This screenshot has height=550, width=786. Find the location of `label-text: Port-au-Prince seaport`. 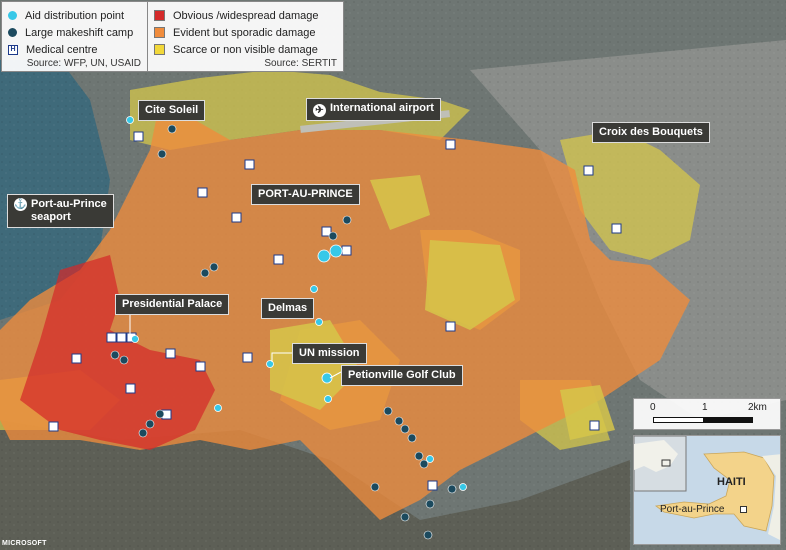

label-text: Port-au-Prince seaport is located at coordinates (69, 210).